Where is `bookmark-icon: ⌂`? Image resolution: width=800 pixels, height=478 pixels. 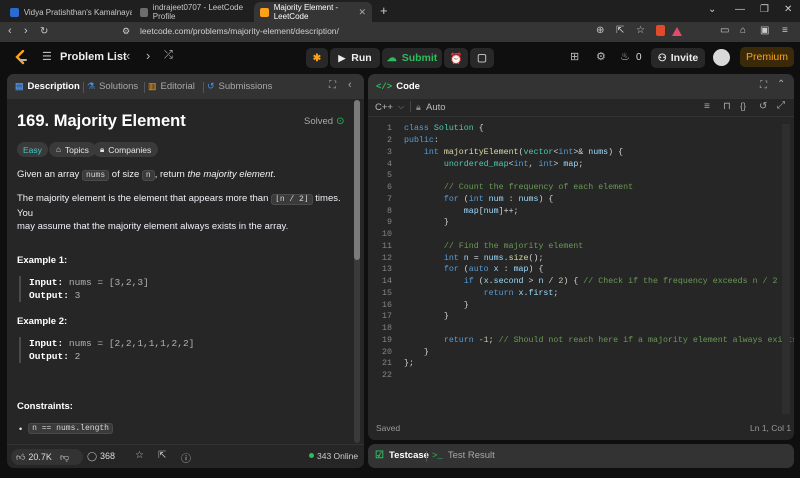 bookmark-icon: ⌂ is located at coordinates (743, 30).